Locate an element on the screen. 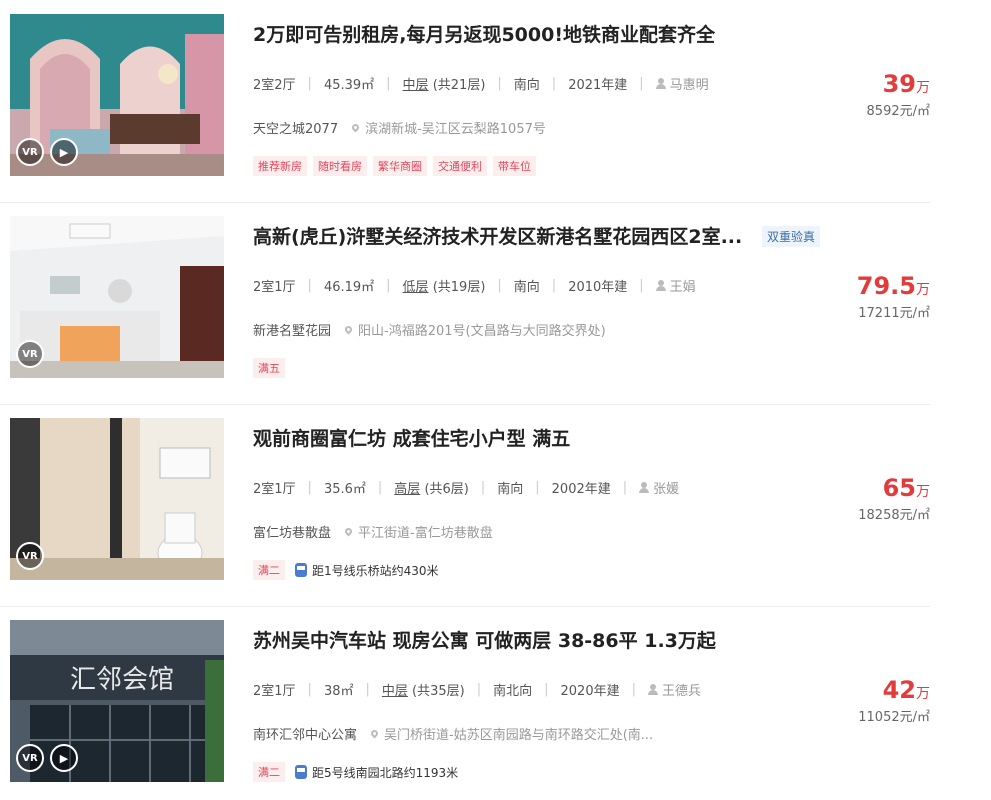  tag-list: 满二 距5号线南园北路约1193米 is located at coordinates (355, 772).